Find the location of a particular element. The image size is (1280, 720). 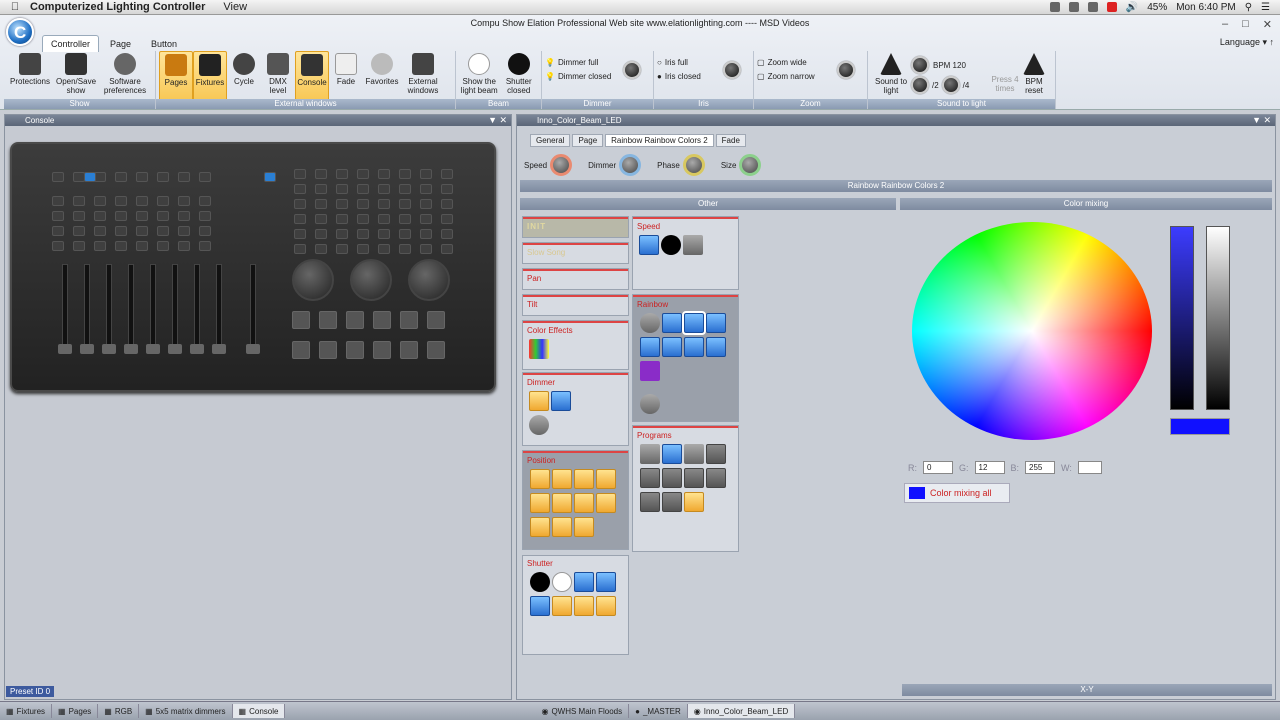

tab-general: General is located at coordinates (550, 140).